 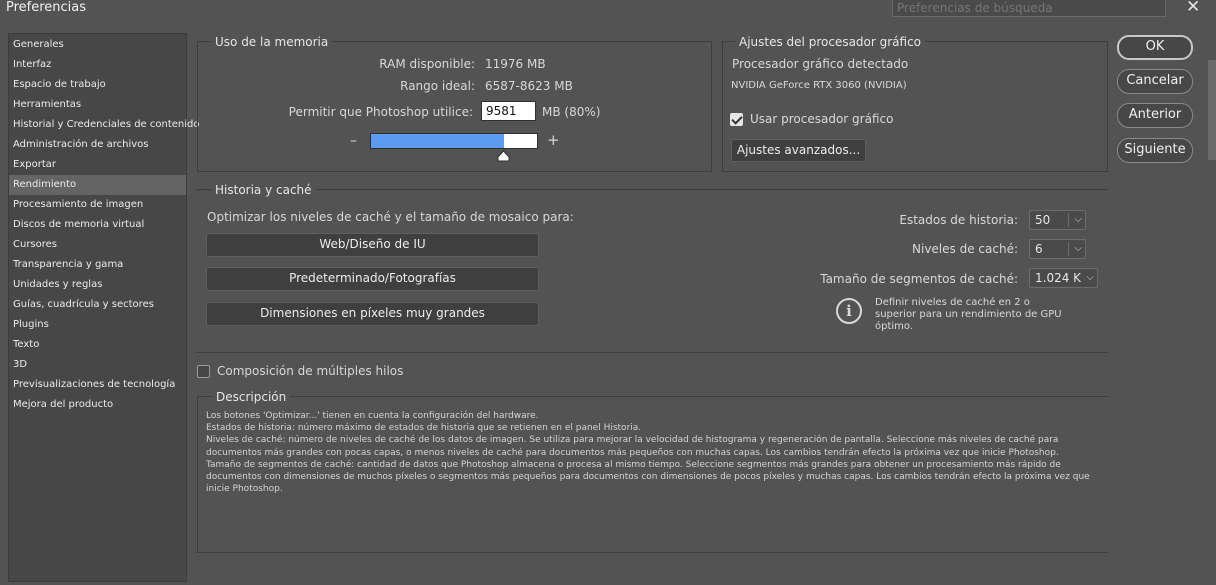 I want to click on sidebar-item-espacio-de-trabajo: Espacio de trabajo, so click(x=97, y=85).